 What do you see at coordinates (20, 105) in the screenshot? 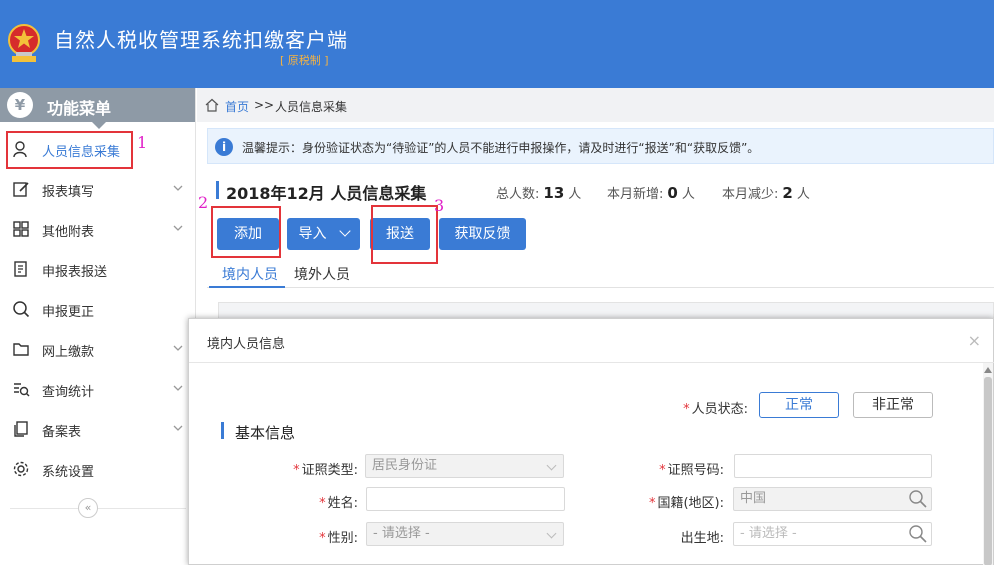
I see `yen-icon: ¥` at bounding box center [20, 105].